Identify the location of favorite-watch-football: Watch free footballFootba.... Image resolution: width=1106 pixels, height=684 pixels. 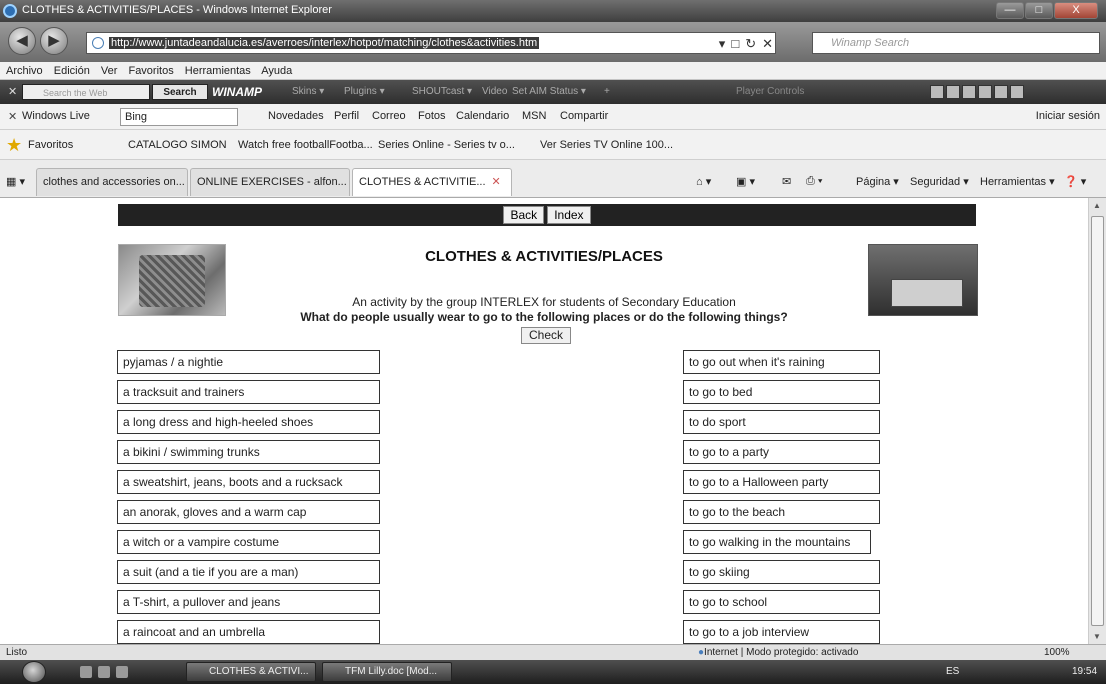
(305, 145).